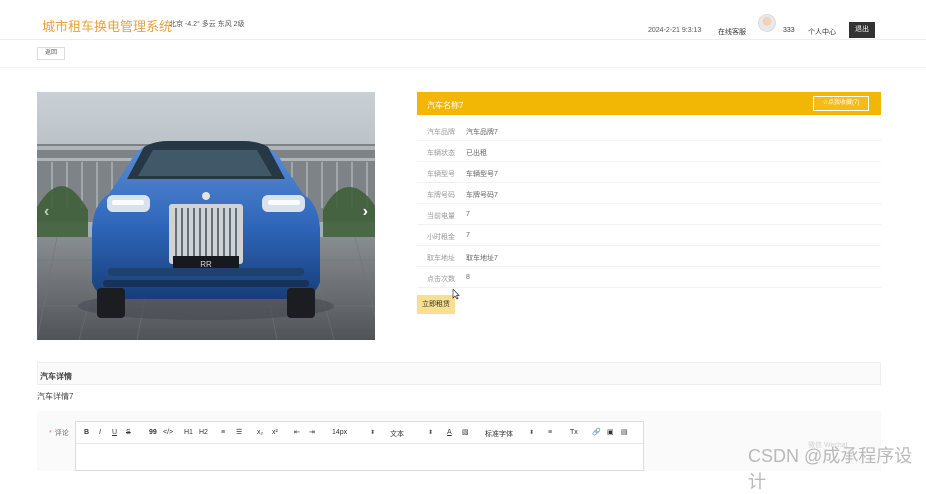  What do you see at coordinates (596, 433) in the screenshot?
I see `link-icon: 🔗` at bounding box center [596, 433].